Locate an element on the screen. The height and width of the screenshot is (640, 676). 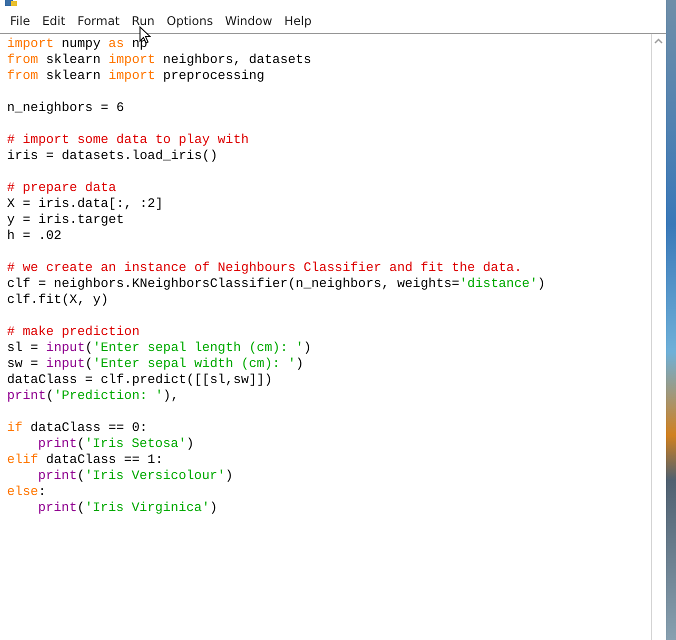
app-icon is located at coordinates (11, 3).